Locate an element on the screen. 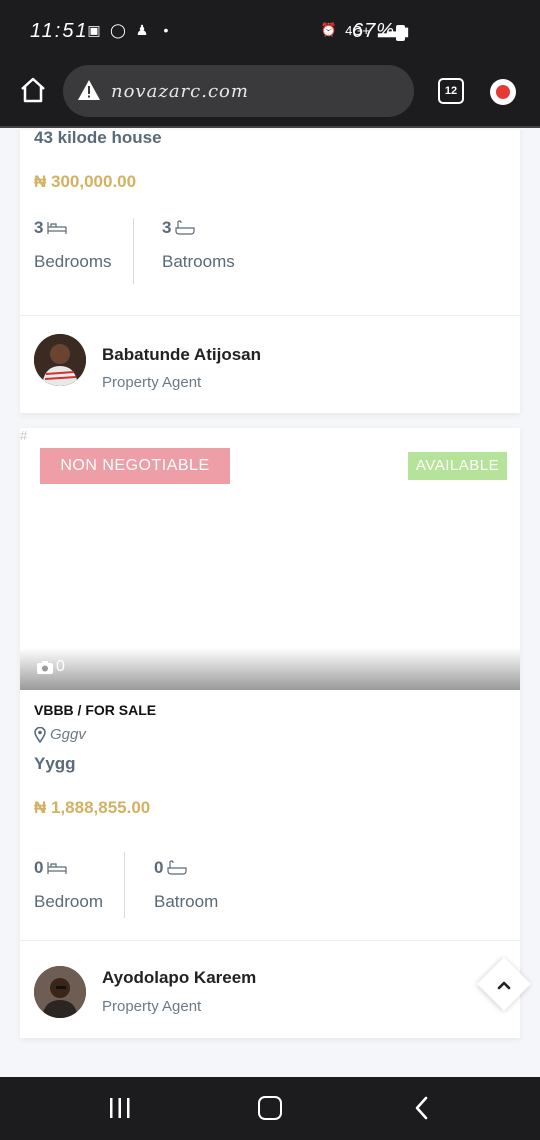 This screenshot has height=1140, width=540. snapchat-icon: ♟ is located at coordinates (142, 30).